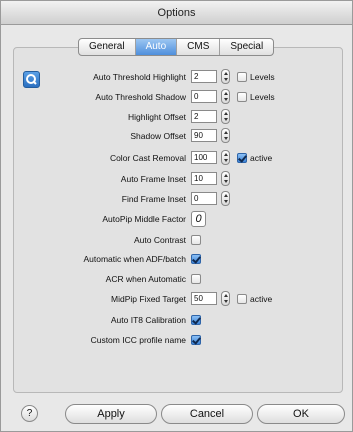 The height and width of the screenshot is (432, 353). What do you see at coordinates (134, 259) in the screenshot?
I see `automatic-when-adf-label: Automatic when ADF/batch` at bounding box center [134, 259].